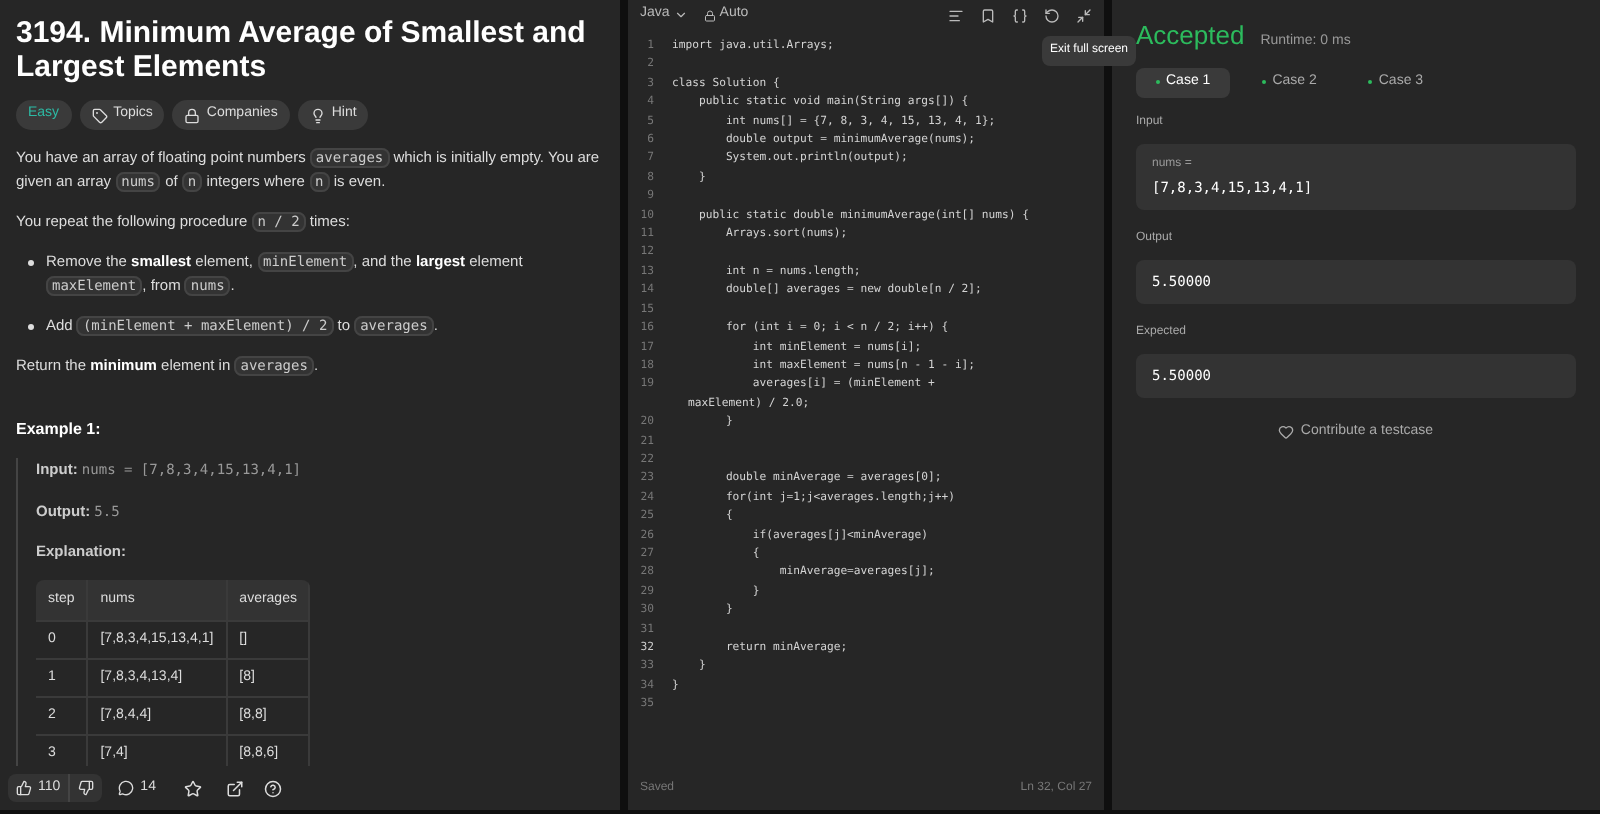 This screenshot has height=814, width=1600. Describe the element at coordinates (24, 788) in the screenshot. I see `thumbs-up-icon` at that location.